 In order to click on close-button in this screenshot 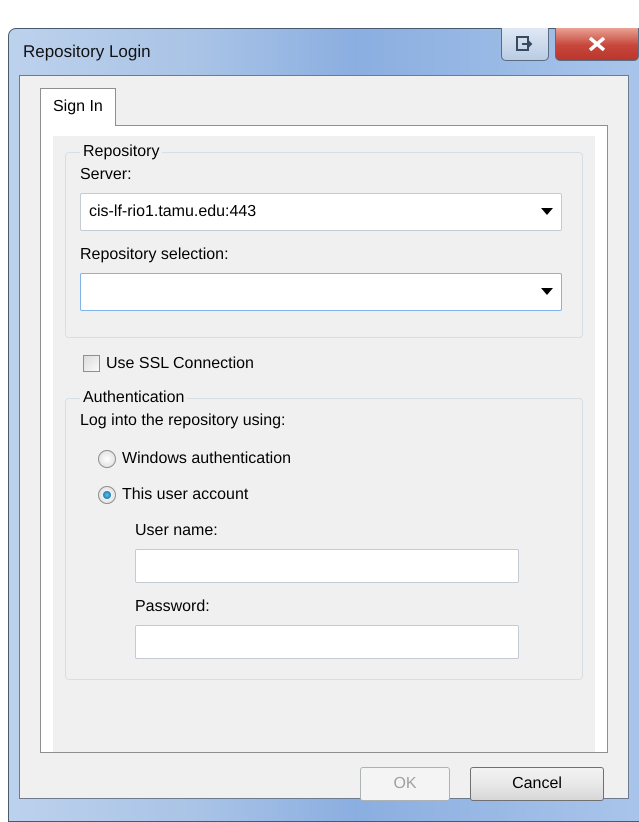, I will do `click(597, 44)`.